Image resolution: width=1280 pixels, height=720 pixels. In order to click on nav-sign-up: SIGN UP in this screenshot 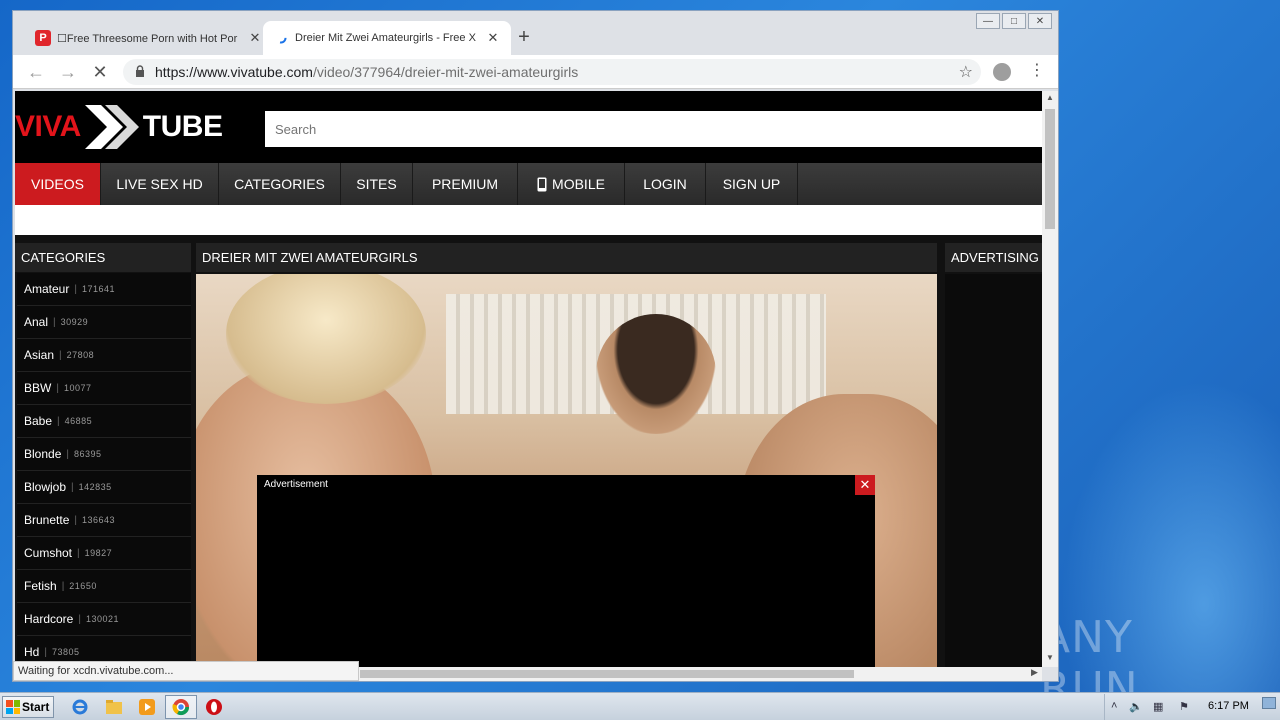, I will do `click(752, 184)`.